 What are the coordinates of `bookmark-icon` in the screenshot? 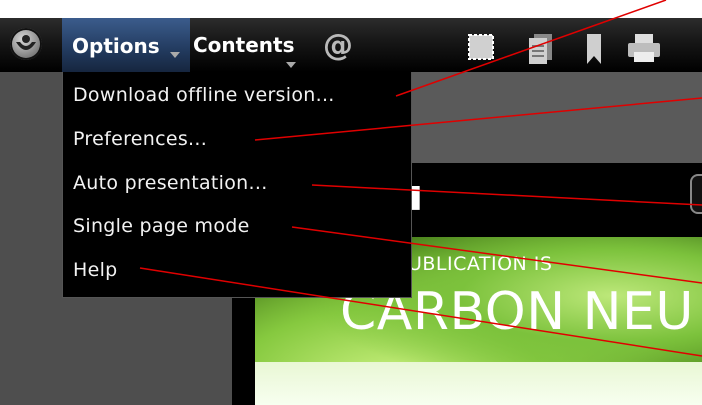 It's located at (594, 49).